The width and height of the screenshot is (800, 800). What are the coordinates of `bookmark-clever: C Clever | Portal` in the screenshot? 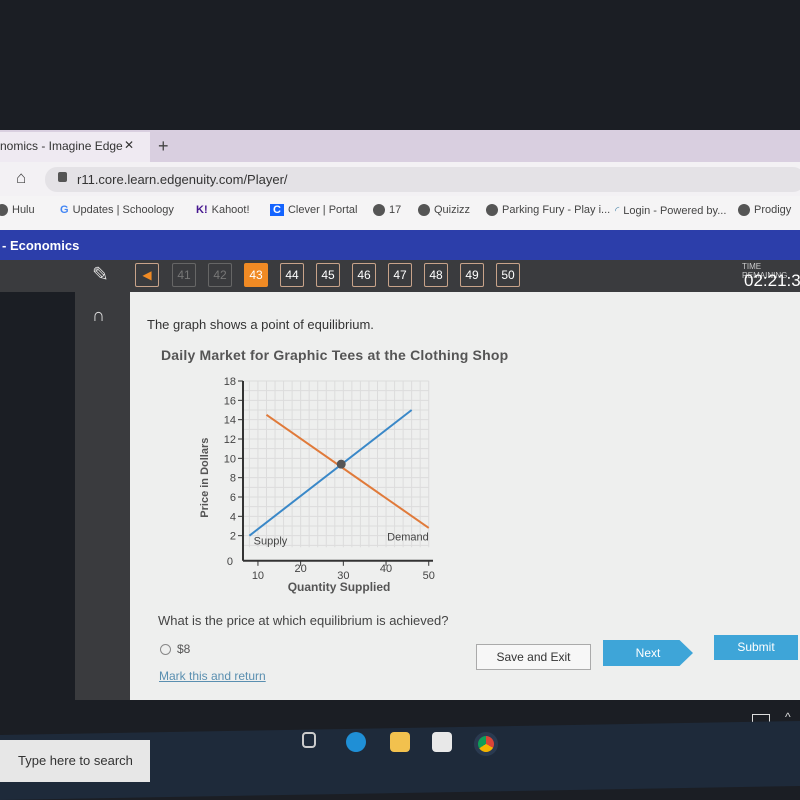 It's located at (313, 210).